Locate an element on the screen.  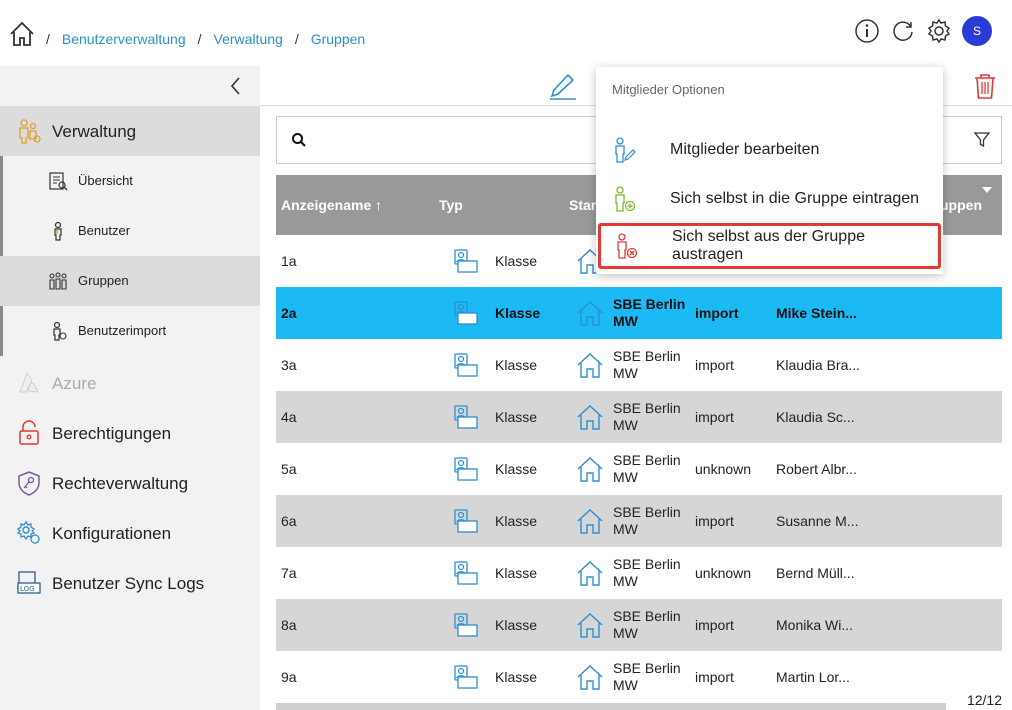
sidebar-item-gruppen: Gruppen is located at coordinates (130, 281).